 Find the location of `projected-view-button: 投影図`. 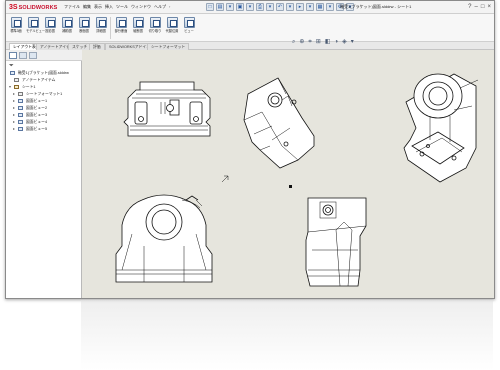

projected-view-button: 投影図 is located at coordinates (50, 27).